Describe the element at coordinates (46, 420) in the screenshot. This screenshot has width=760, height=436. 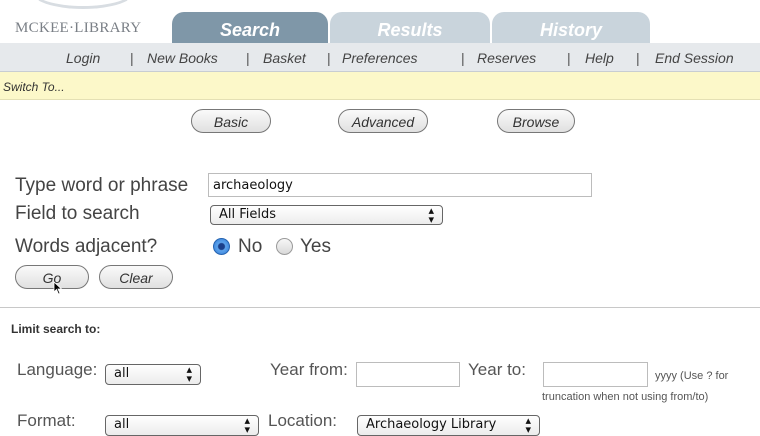
I see `format-label: Format:` at that location.